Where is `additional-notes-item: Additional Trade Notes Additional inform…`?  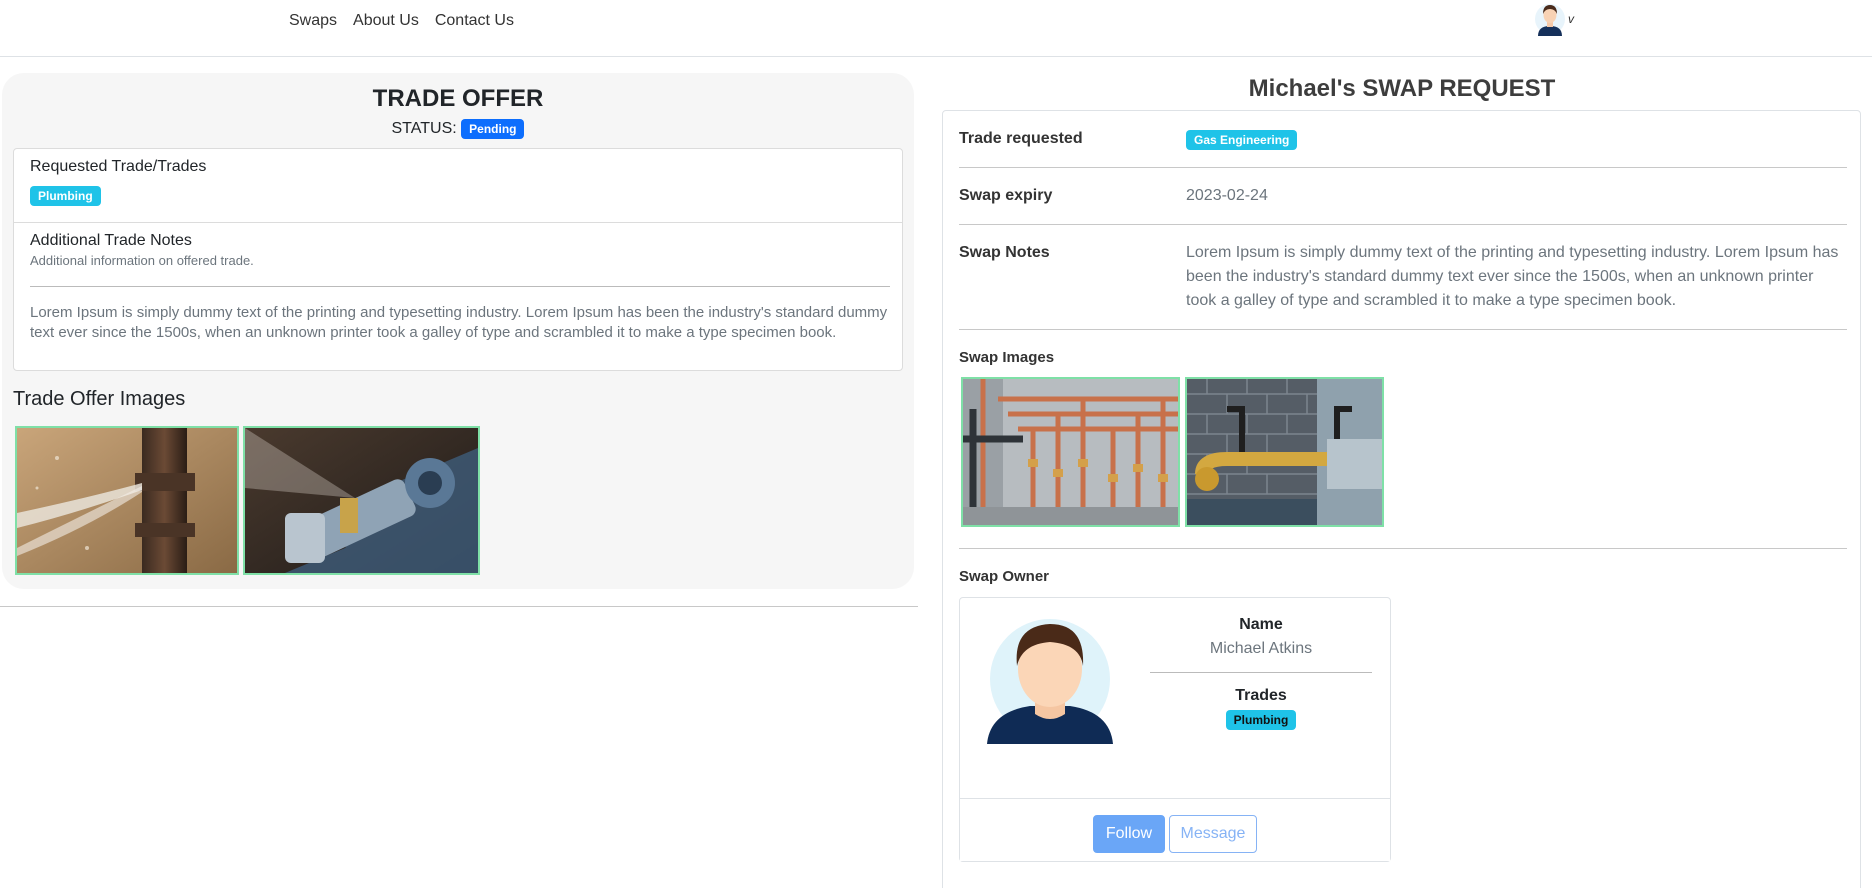
additional-notes-item: Additional Trade Notes Additional inform… is located at coordinates (458, 297).